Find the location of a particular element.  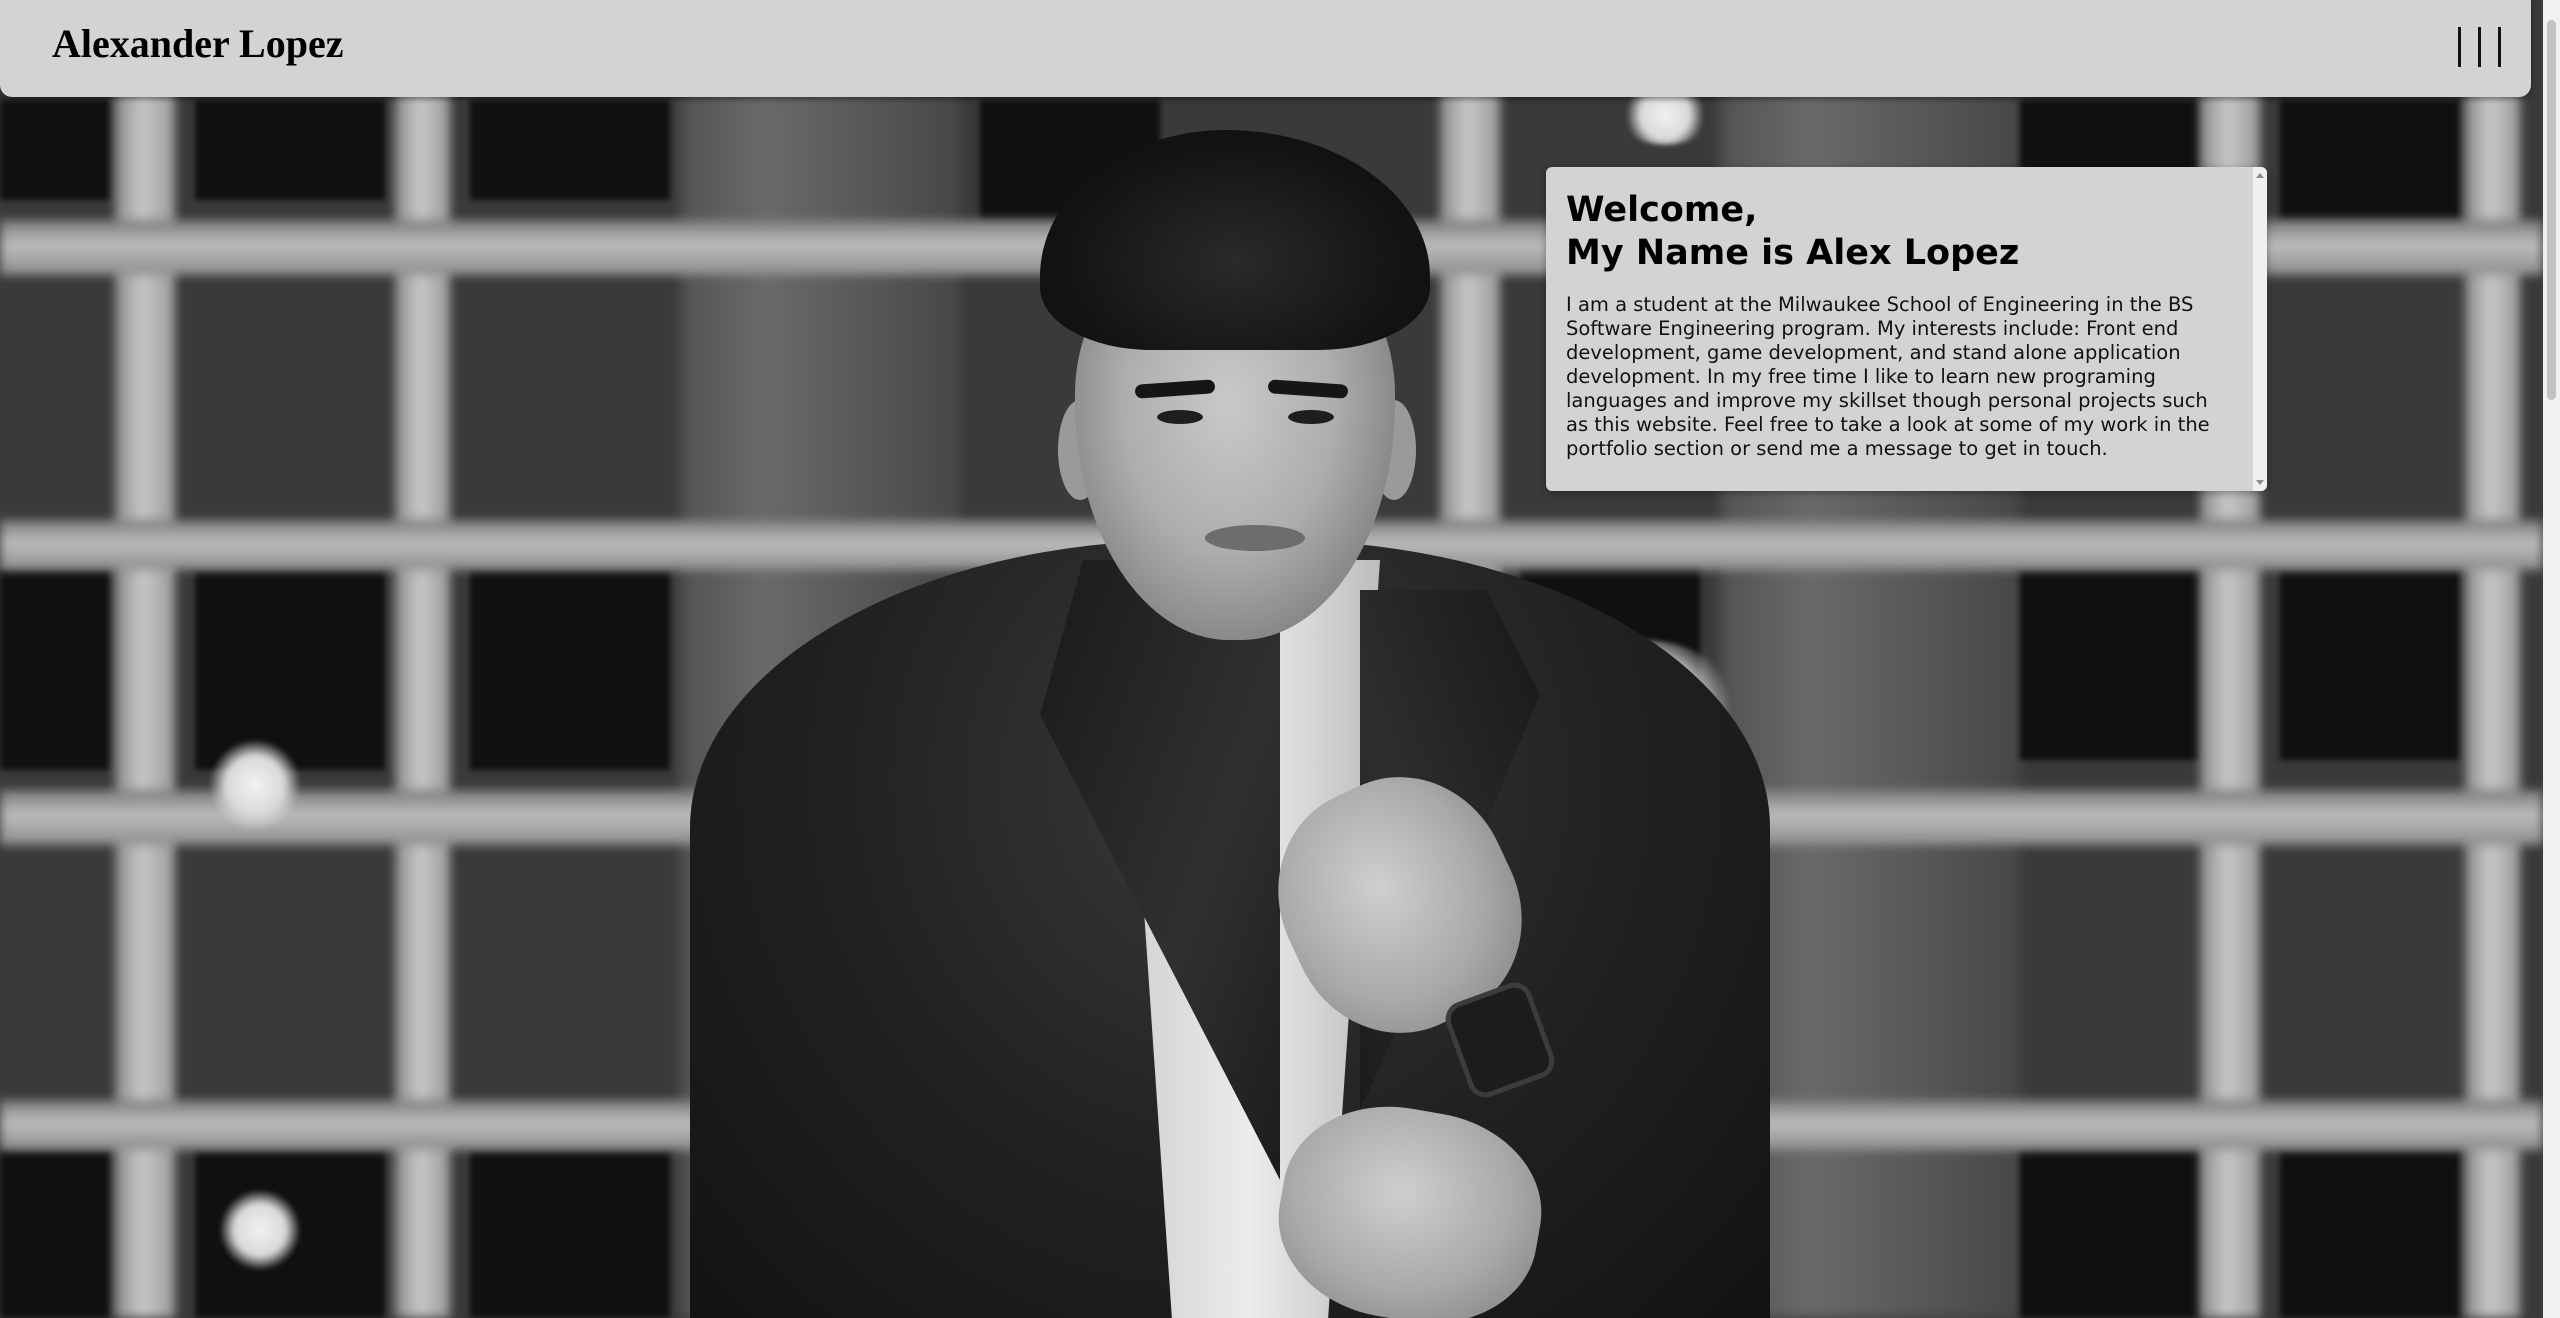

page-scrollbar-thumb is located at coordinates (2551, 210).